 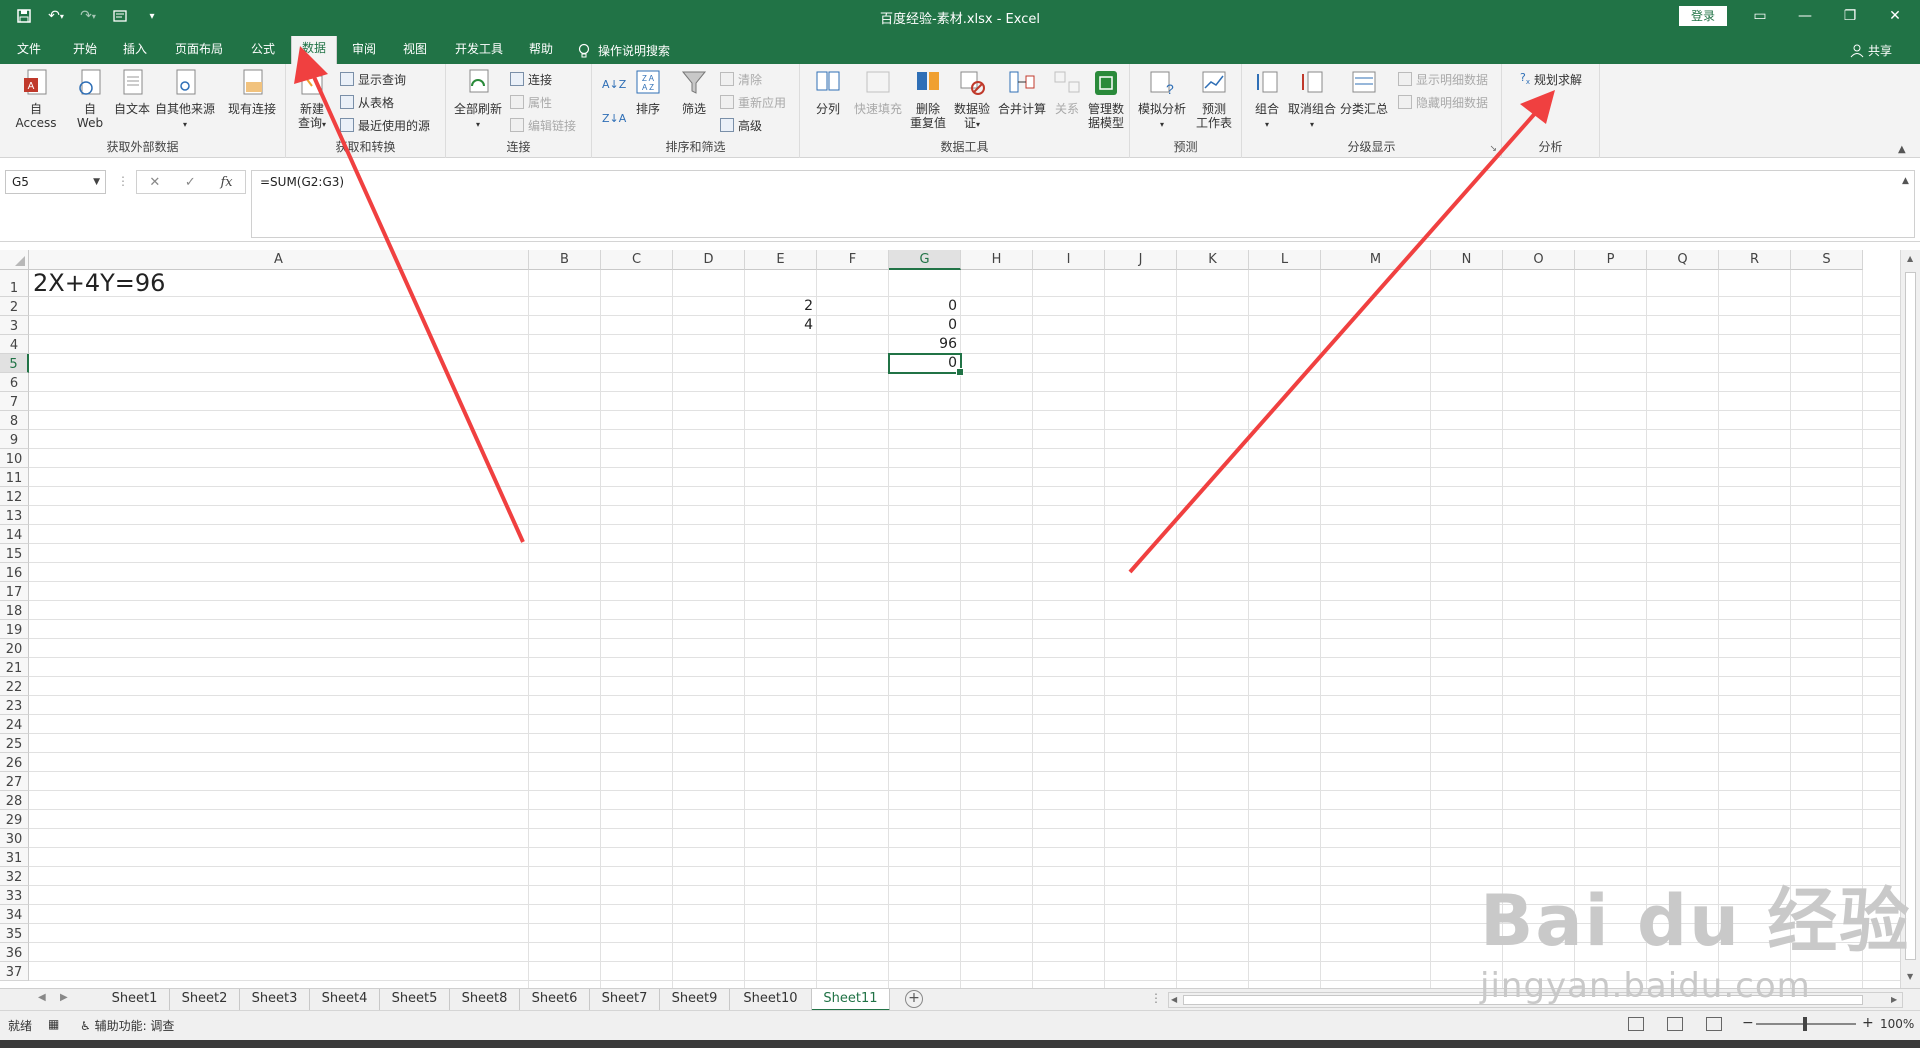 What do you see at coordinates (14, 895) in the screenshot?
I see `row-header-33: 33` at bounding box center [14, 895].